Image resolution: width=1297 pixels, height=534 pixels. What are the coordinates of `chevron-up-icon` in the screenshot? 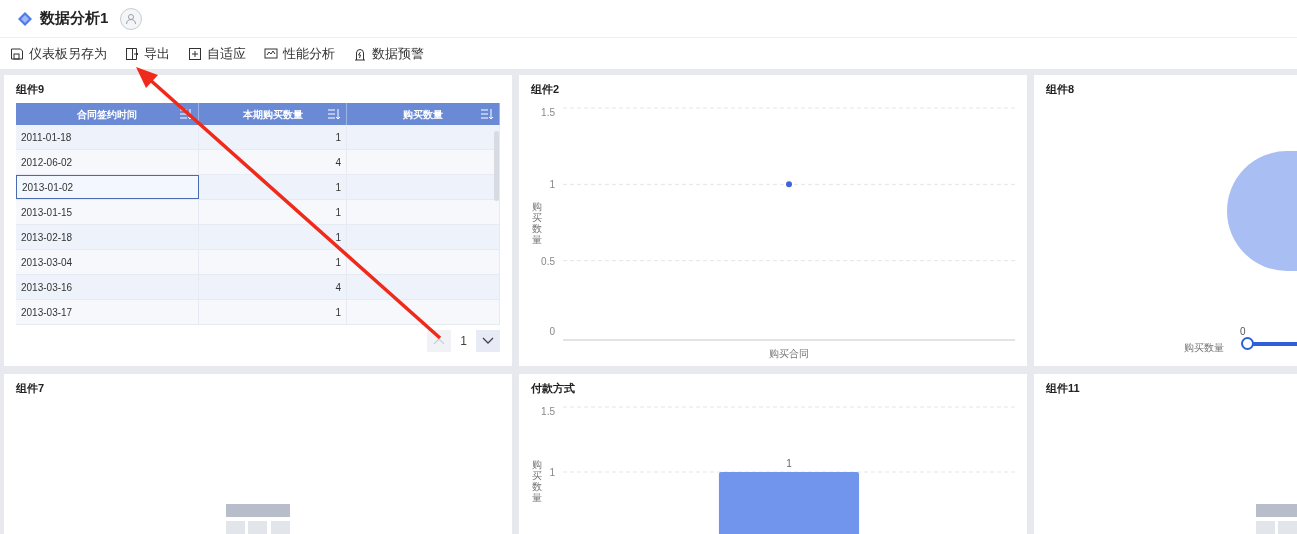 It's located at (439, 341).